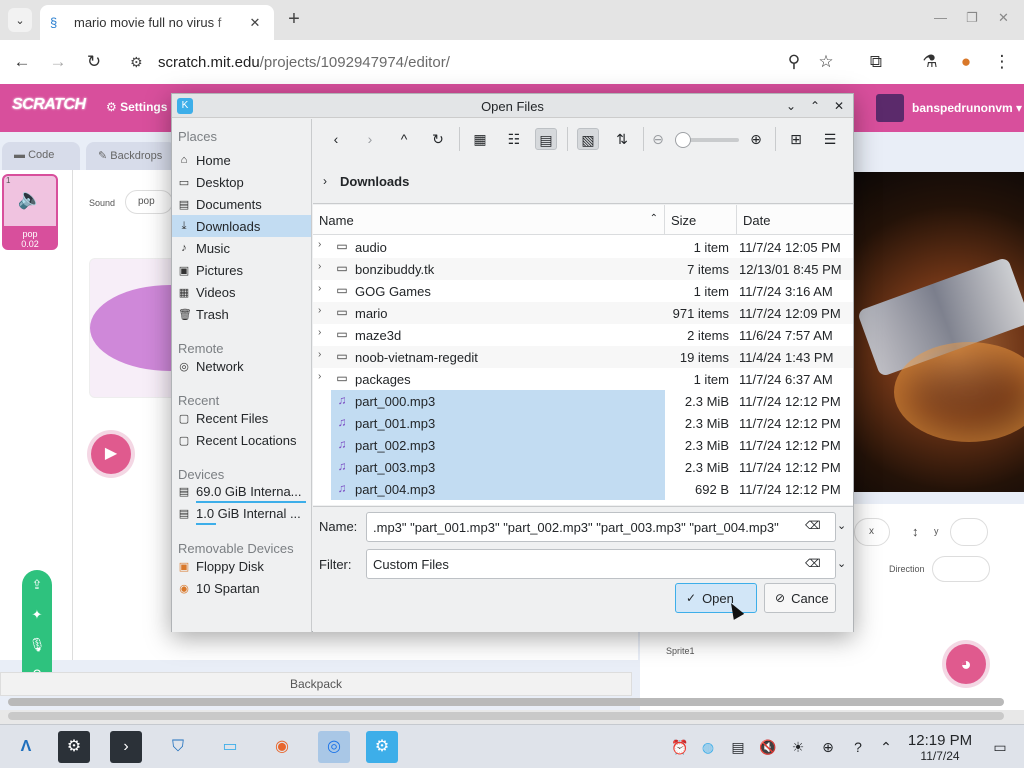 The image size is (1024, 768). I want to click on zoom-in-icon: ⊕, so click(756, 139).